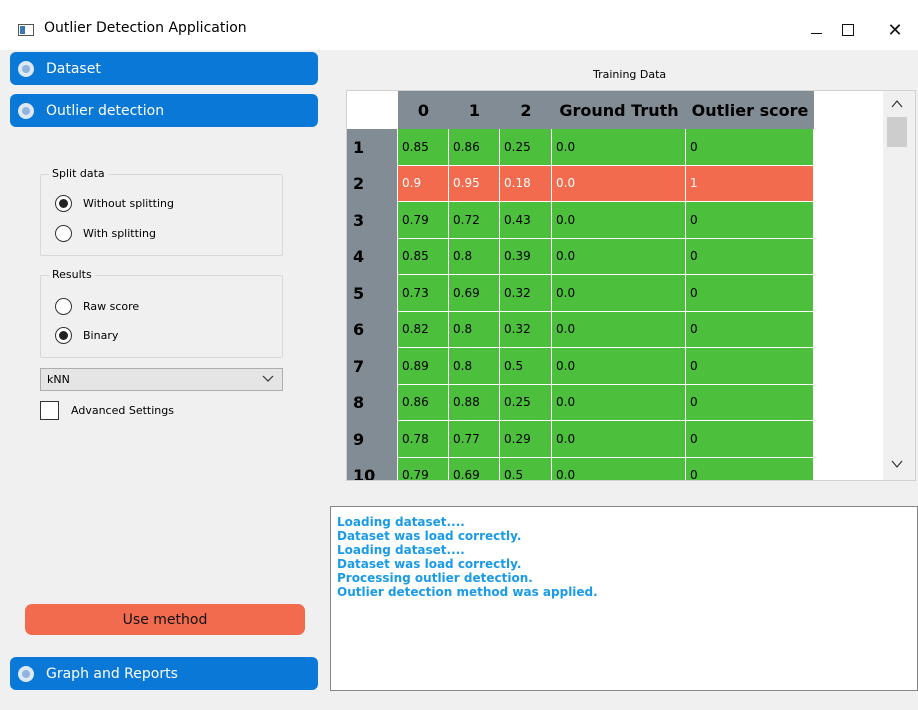 The image size is (918, 710). I want to click on radio-raw-score: Raw score, so click(97, 306).